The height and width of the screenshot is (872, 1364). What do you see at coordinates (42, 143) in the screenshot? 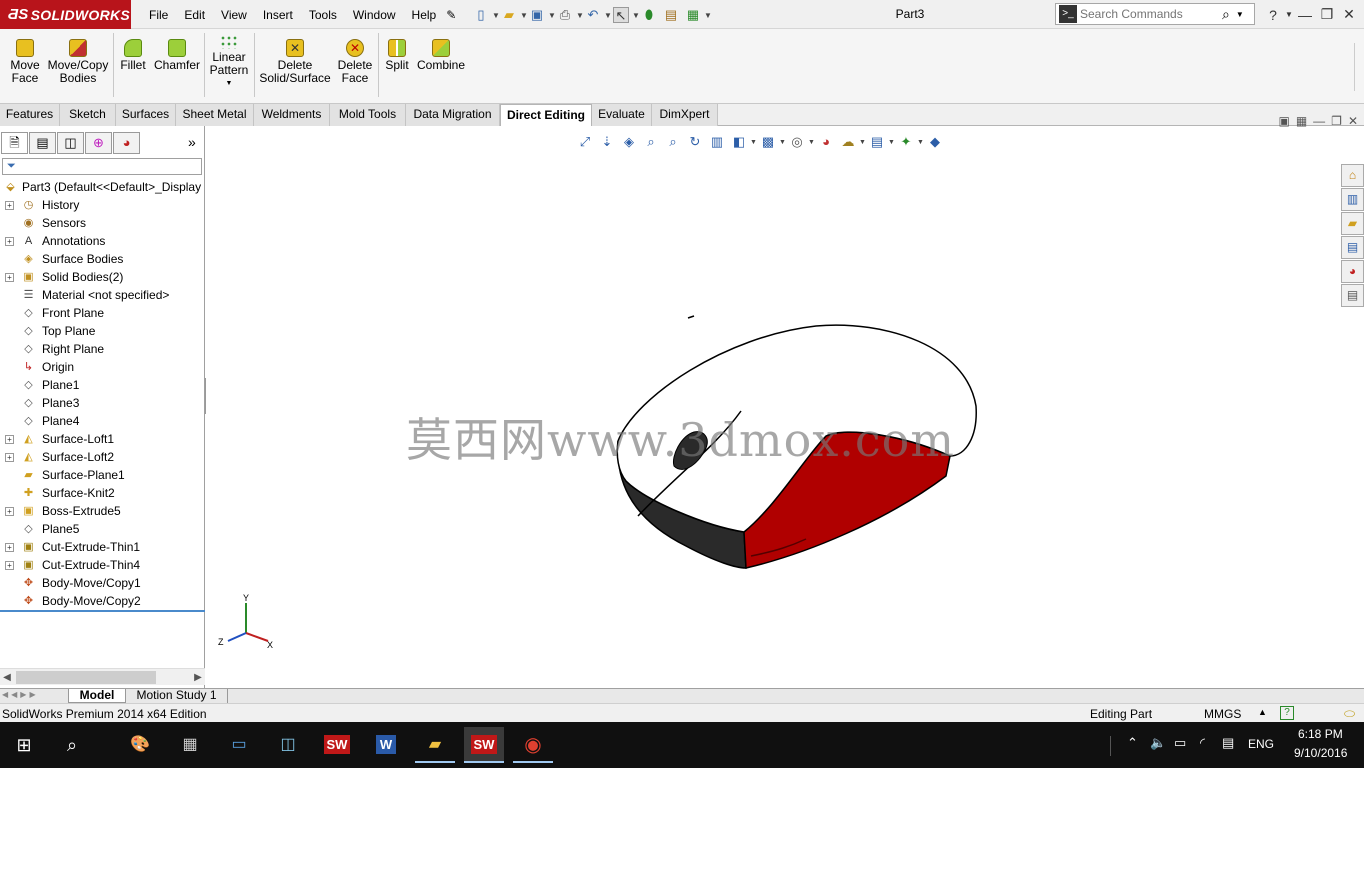
I see `property-manager-tab-icon: ▤` at bounding box center [42, 143].